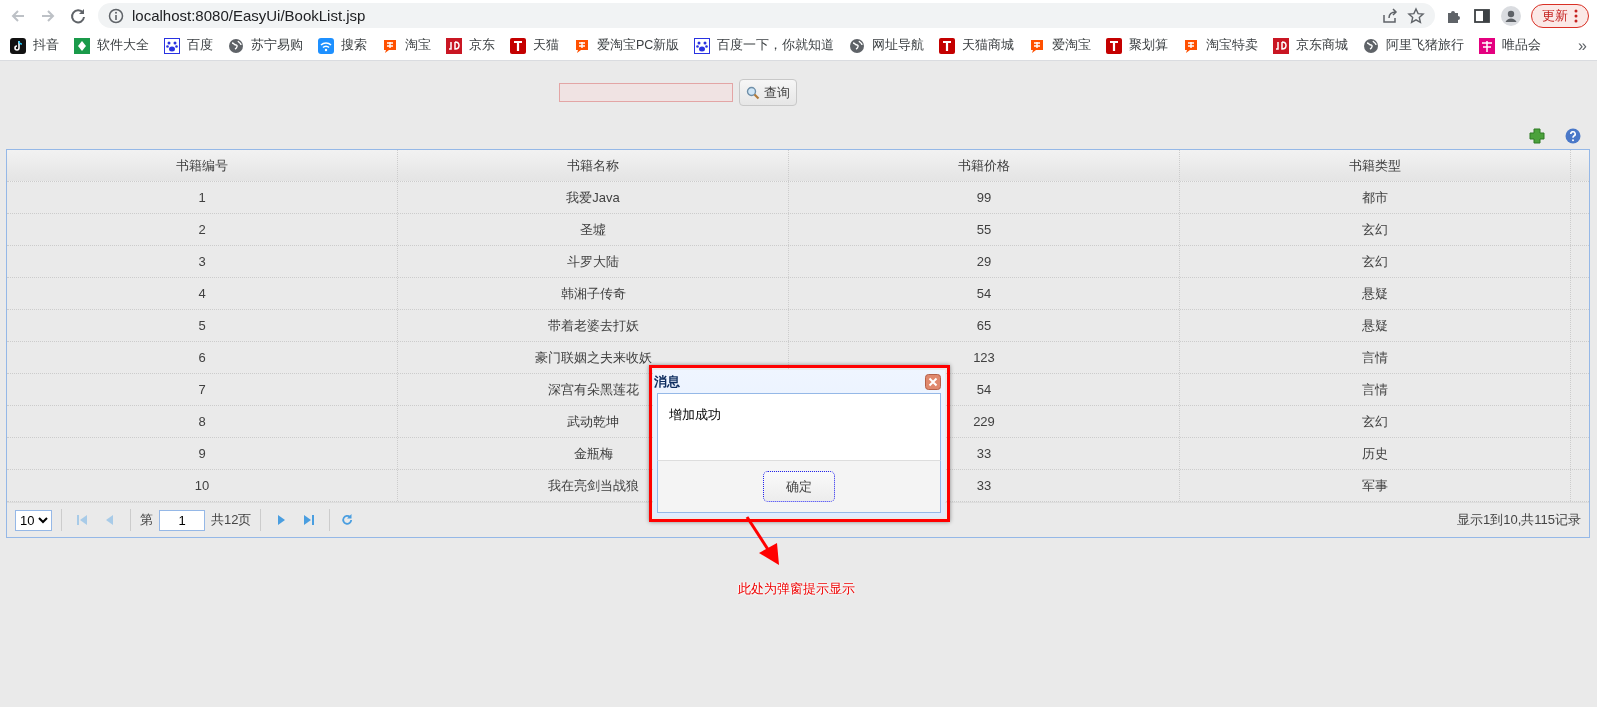  Describe the element at coordinates (1576, 15) in the screenshot. I see `more-icon` at that location.